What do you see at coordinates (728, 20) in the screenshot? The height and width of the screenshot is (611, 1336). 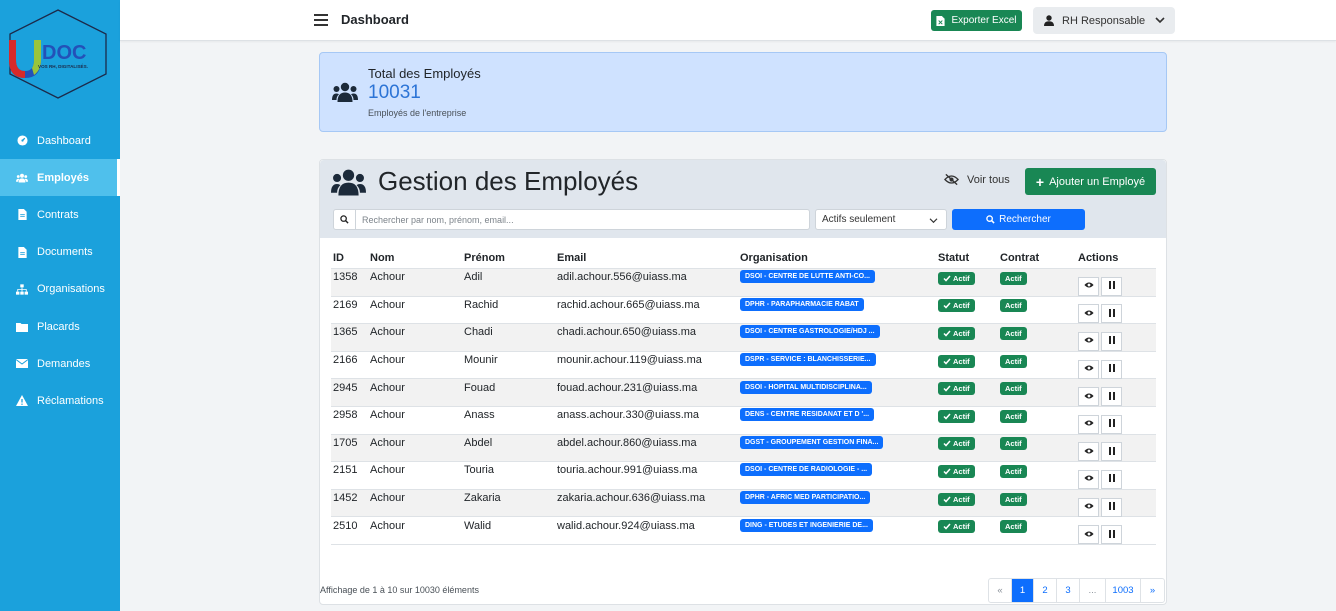 I see `topbar: Dashboard Exporter Excel RH Responsable` at bounding box center [728, 20].